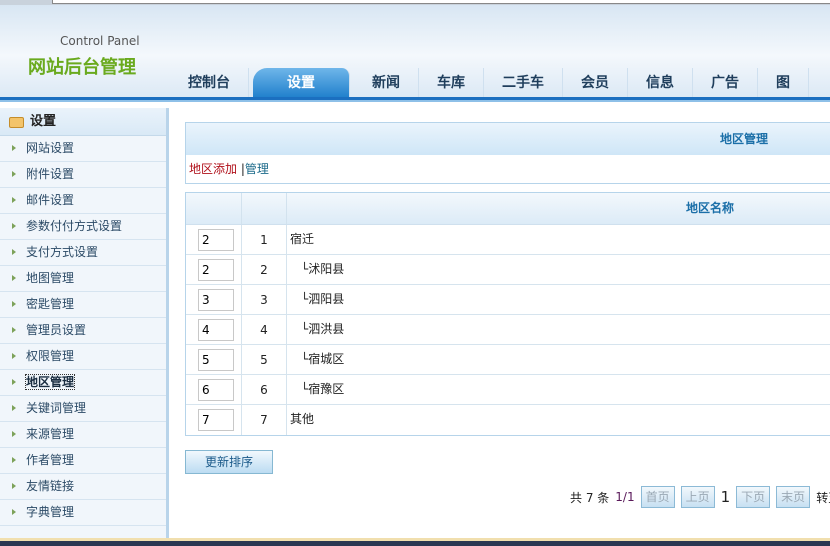 The width and height of the screenshot is (830, 546). Describe the element at coordinates (323, 269) in the screenshot. I see `region-name-cell: └沭阳县` at that location.